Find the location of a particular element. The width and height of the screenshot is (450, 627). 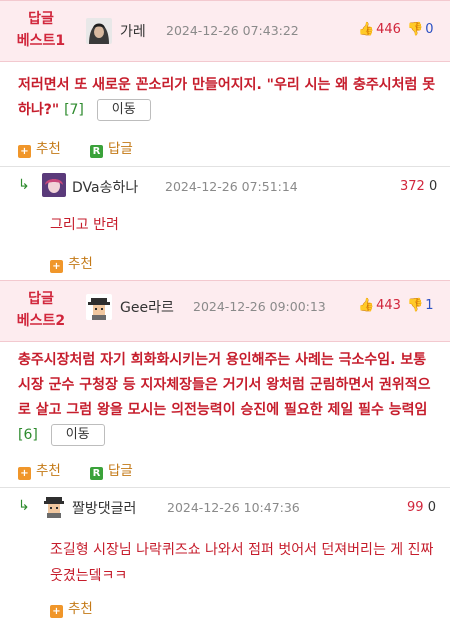

timestamp: 2024-12-26 09:00:13 is located at coordinates (259, 306).